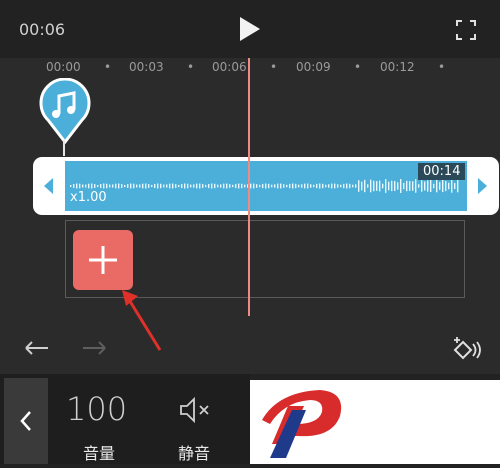 The width and height of the screenshot is (500, 468). What do you see at coordinates (48, 186) in the screenshot?
I see `trim-handle-left` at bounding box center [48, 186].